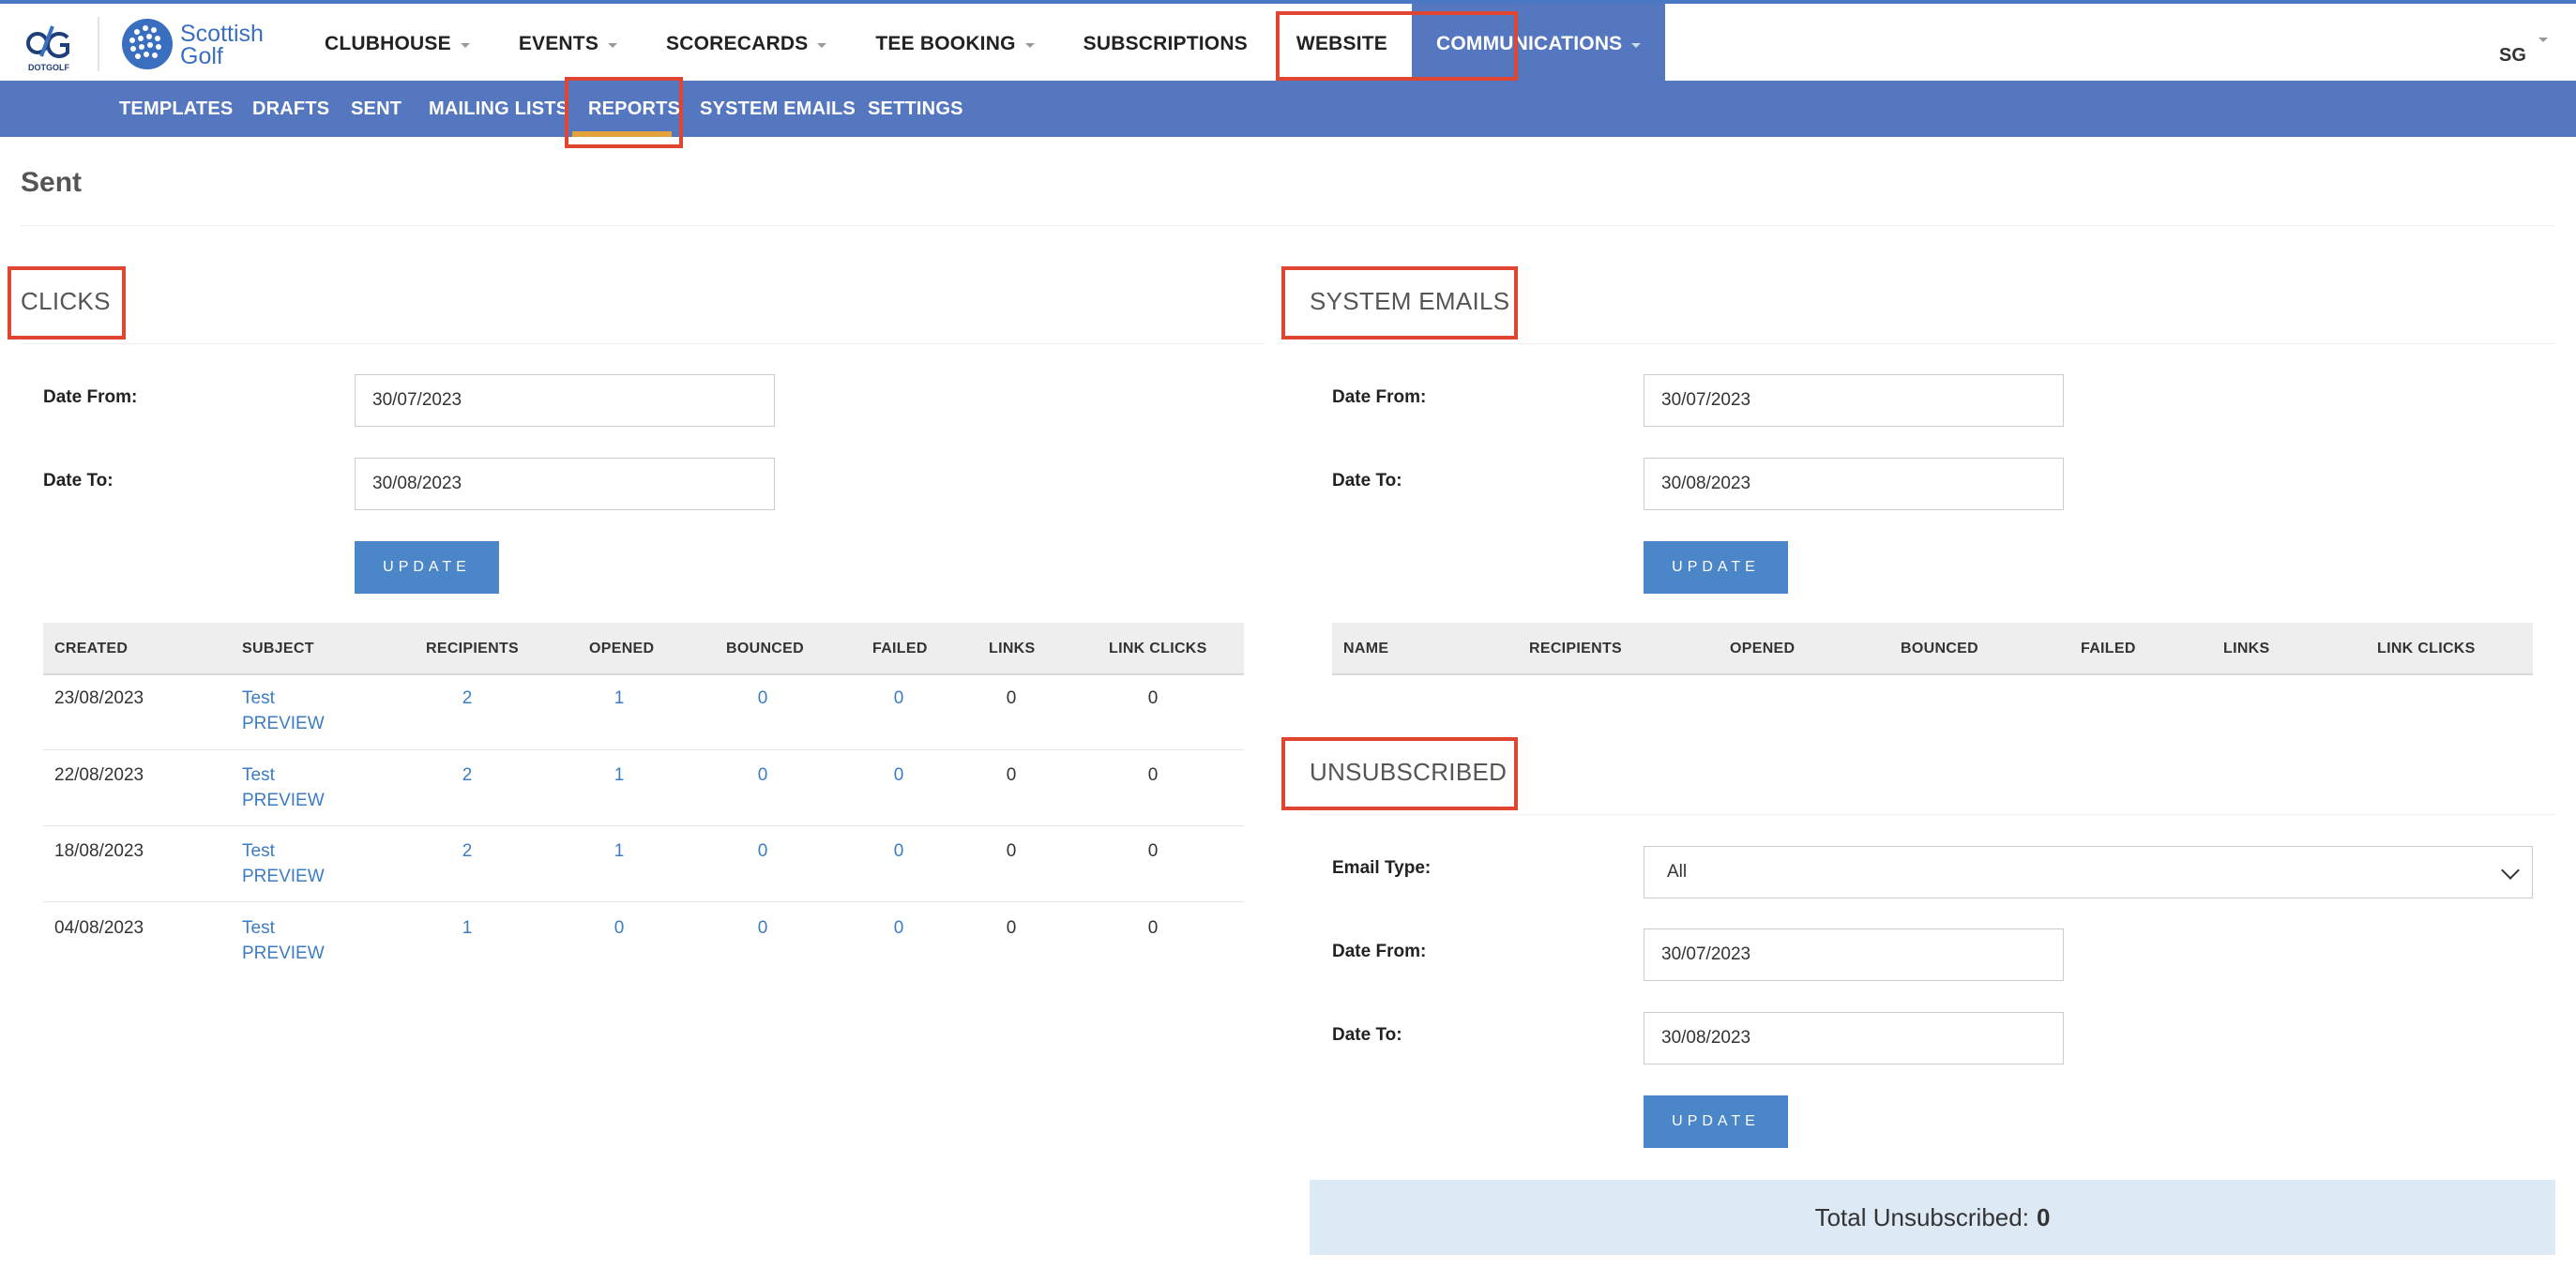 The image size is (2576, 1283). Describe the element at coordinates (201, 56) in the screenshot. I see `wordmark-line-2: Golf` at that location.